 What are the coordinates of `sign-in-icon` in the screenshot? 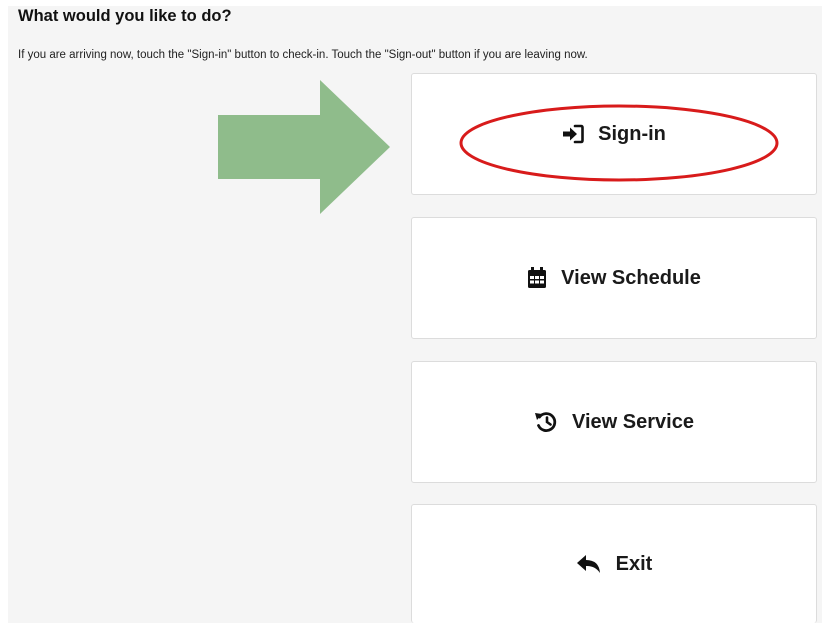 It's located at (573, 134).